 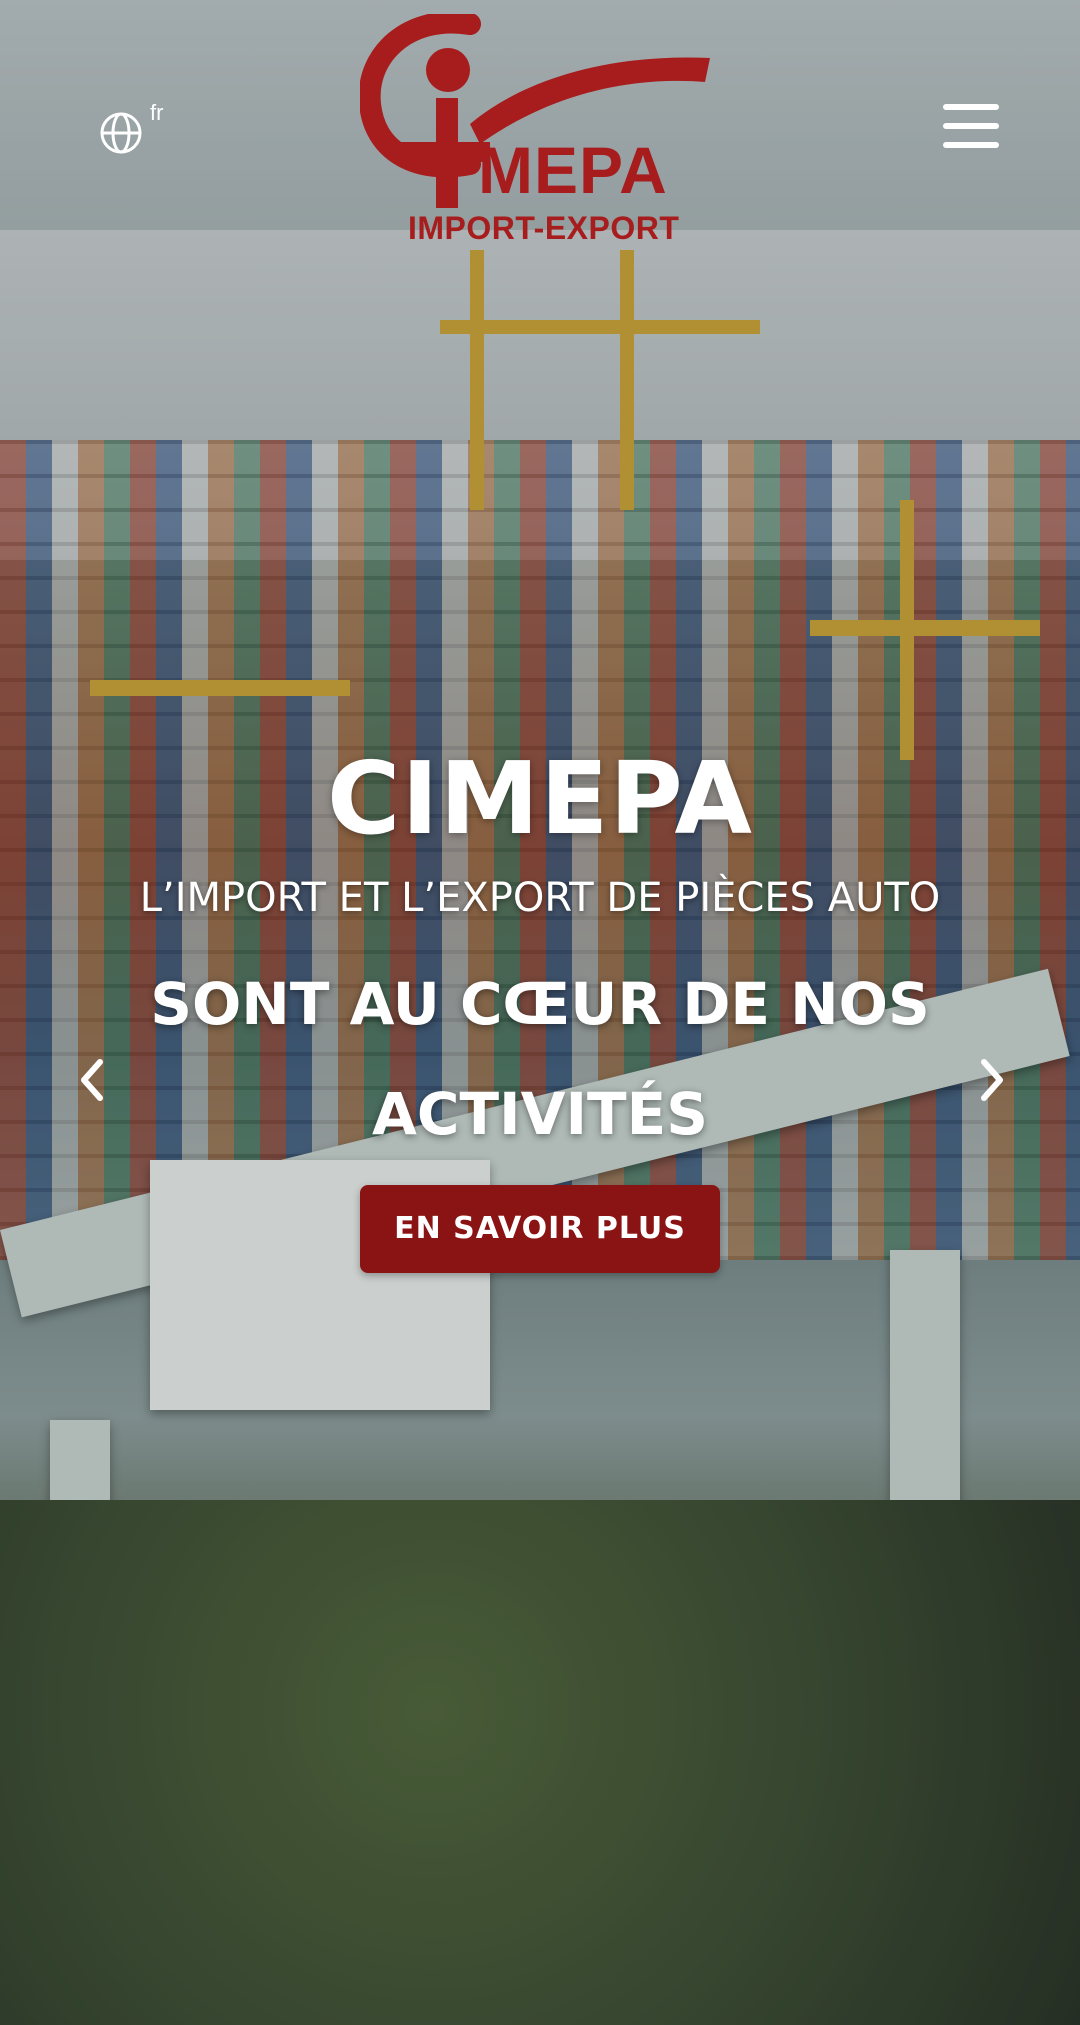 What do you see at coordinates (540, 798) in the screenshot?
I see `hero-title: CIMEPA` at bounding box center [540, 798].